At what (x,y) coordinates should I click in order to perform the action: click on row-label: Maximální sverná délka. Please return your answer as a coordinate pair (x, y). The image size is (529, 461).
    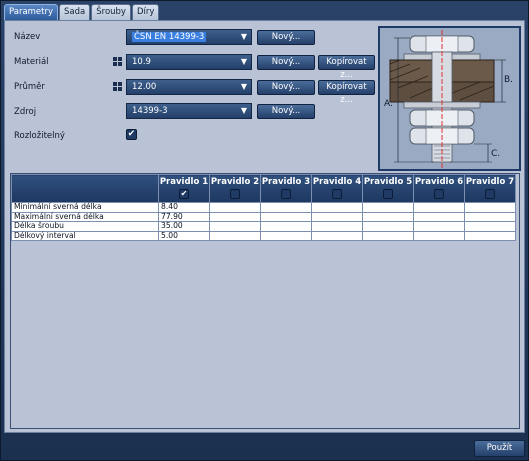
    Looking at the image, I should click on (85, 216).